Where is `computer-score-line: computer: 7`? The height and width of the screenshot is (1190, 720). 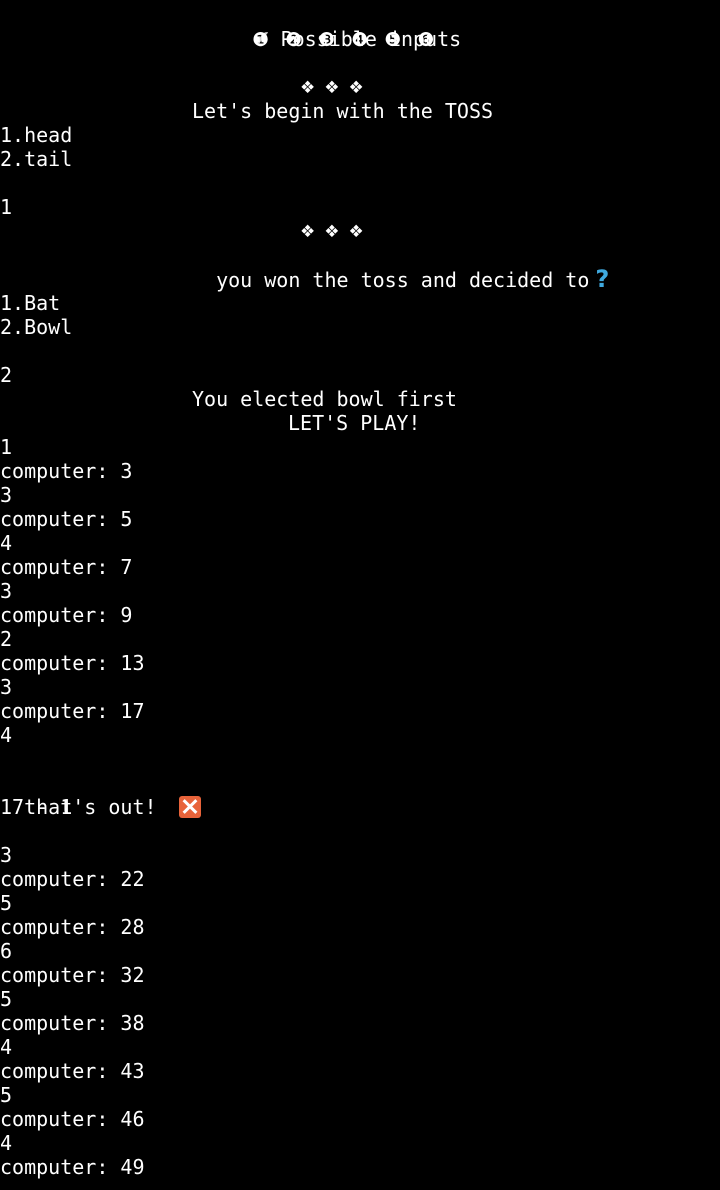
computer-score-line: computer: 7 is located at coordinates (66, 567).